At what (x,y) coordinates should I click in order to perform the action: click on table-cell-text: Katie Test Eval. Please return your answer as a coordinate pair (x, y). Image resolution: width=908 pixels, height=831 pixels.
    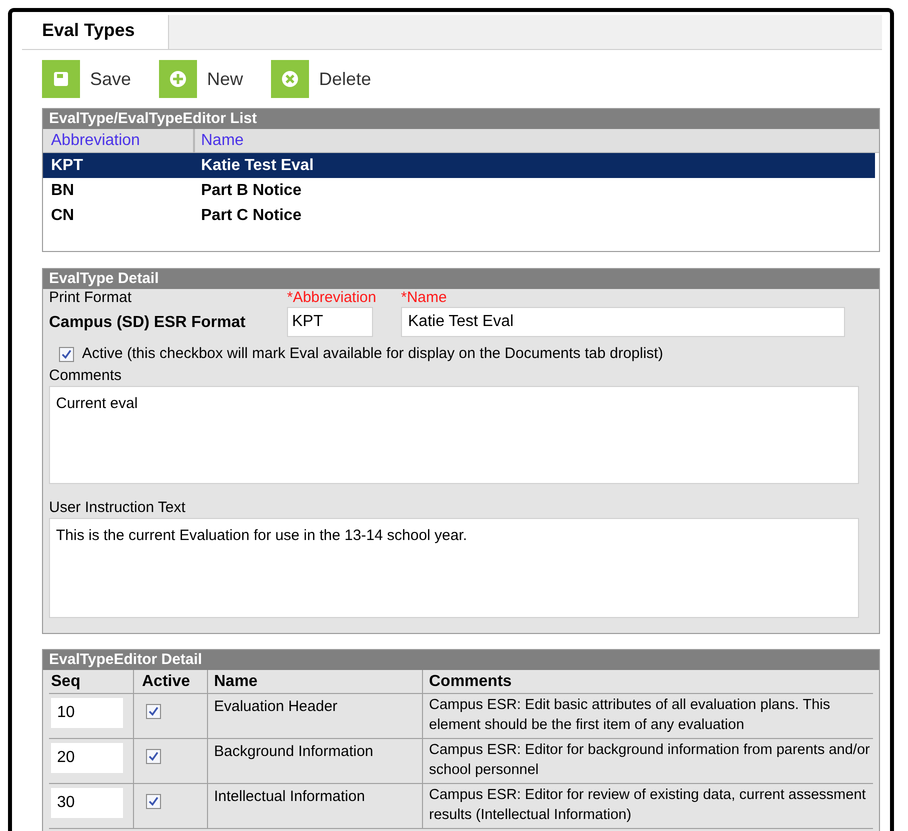
    Looking at the image, I should click on (257, 166).